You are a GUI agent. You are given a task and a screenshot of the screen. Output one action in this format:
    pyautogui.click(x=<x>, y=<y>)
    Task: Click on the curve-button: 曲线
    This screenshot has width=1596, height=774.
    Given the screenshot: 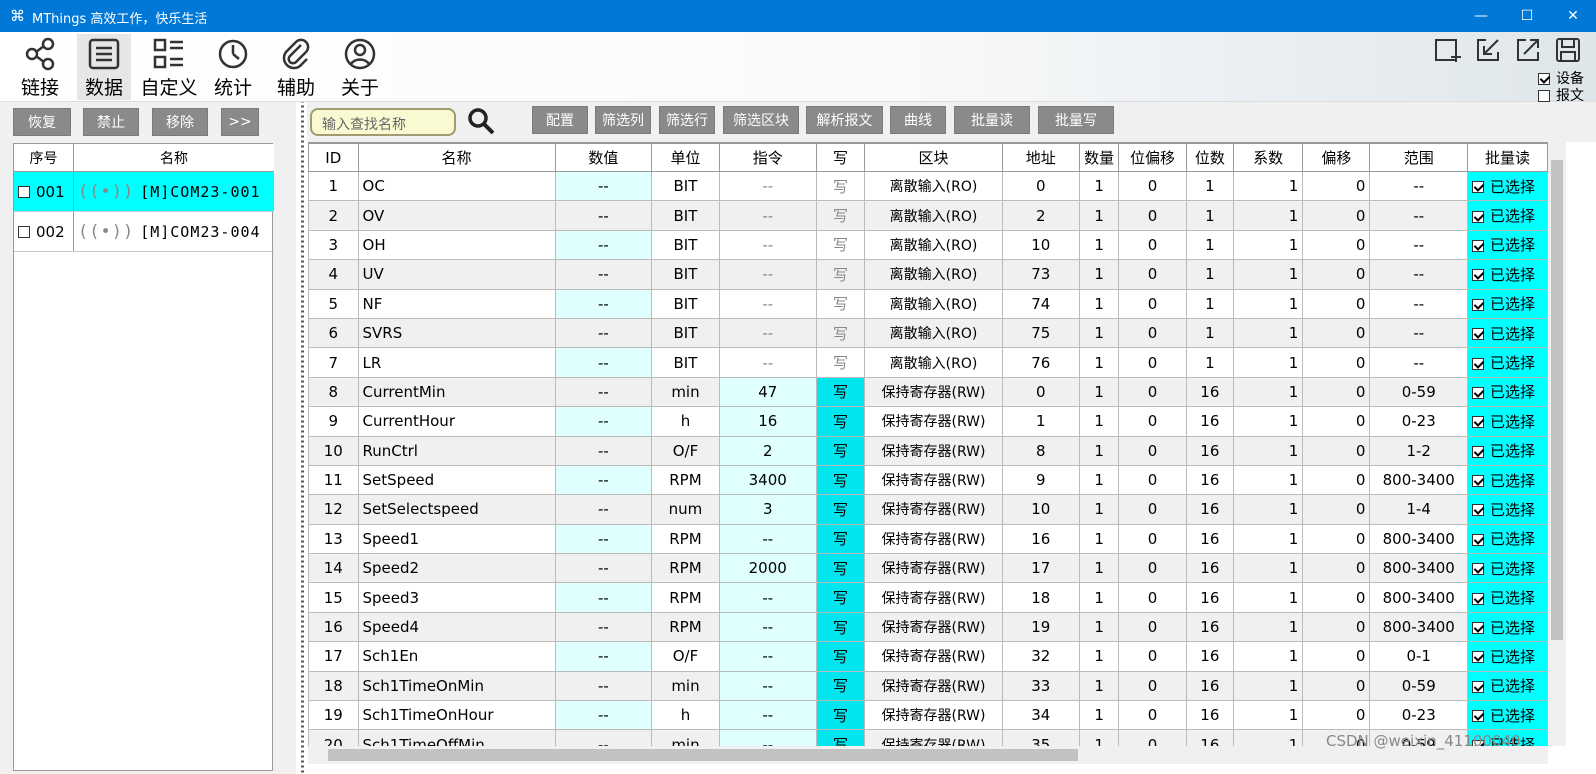 What is the action you would take?
    pyautogui.click(x=918, y=120)
    